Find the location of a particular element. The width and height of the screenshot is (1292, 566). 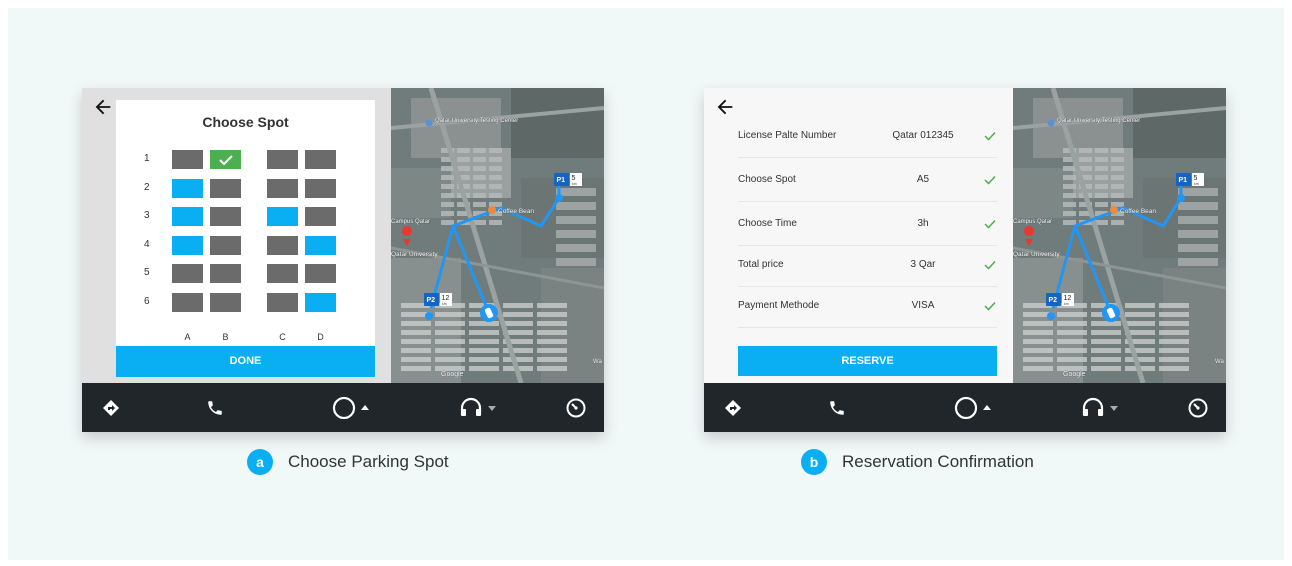

summary-value: VISA is located at coordinates (923, 305).